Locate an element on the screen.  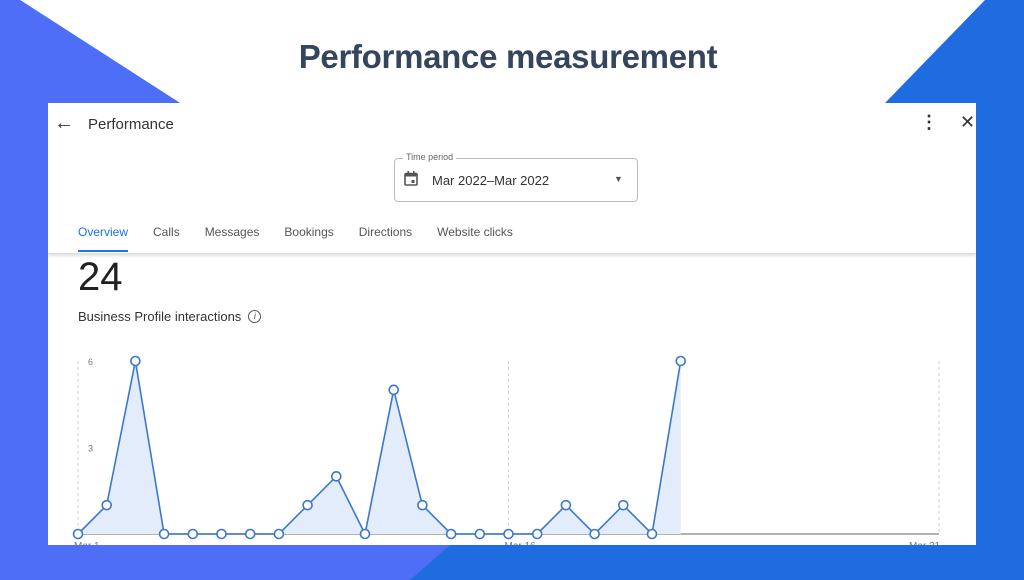
tab-website-clicks: Website clicks is located at coordinates (475, 238).